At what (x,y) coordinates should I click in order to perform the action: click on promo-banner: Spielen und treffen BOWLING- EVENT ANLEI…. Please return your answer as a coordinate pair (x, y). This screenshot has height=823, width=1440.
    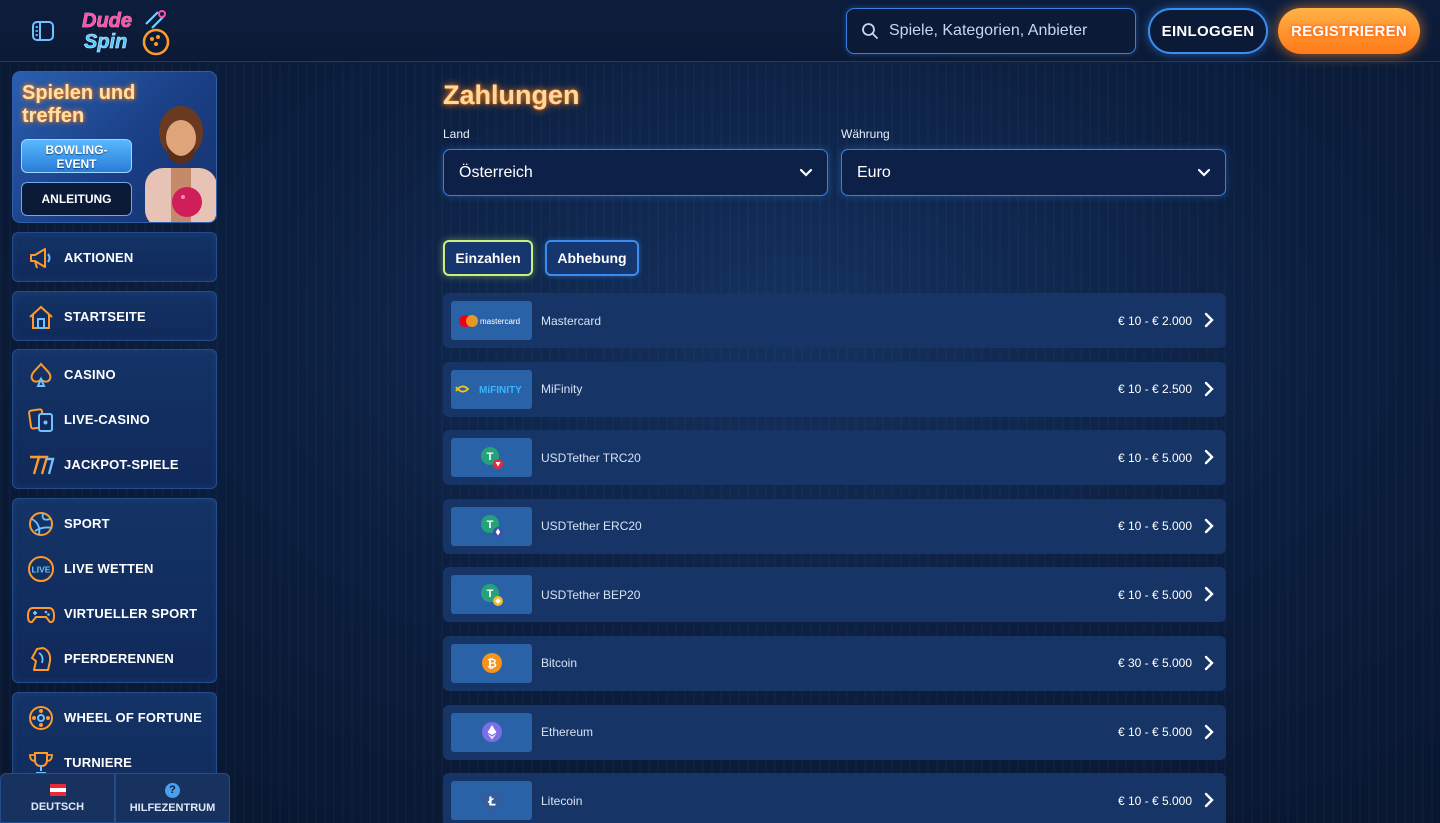
    Looking at the image, I should click on (114, 147).